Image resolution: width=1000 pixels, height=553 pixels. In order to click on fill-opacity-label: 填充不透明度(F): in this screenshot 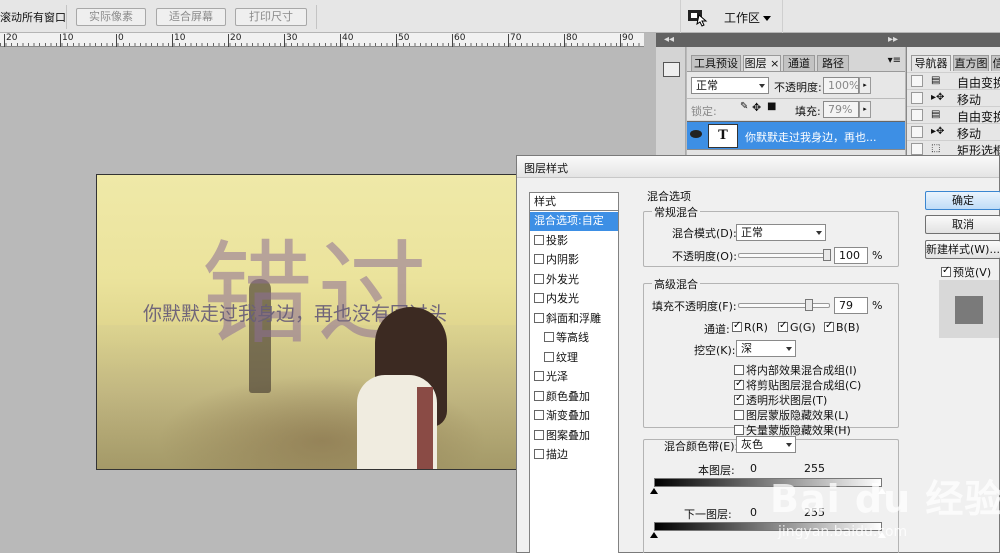, I will do `click(694, 306)`.